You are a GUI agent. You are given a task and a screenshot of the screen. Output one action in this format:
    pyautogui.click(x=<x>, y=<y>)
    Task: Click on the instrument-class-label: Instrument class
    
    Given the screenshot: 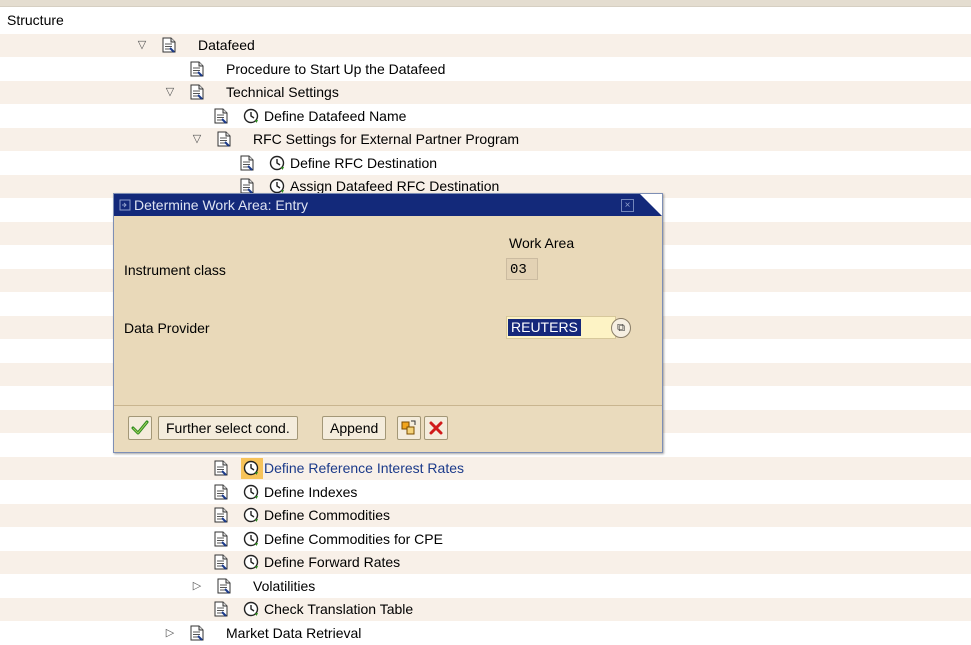 What is the action you would take?
    pyautogui.click(x=175, y=270)
    